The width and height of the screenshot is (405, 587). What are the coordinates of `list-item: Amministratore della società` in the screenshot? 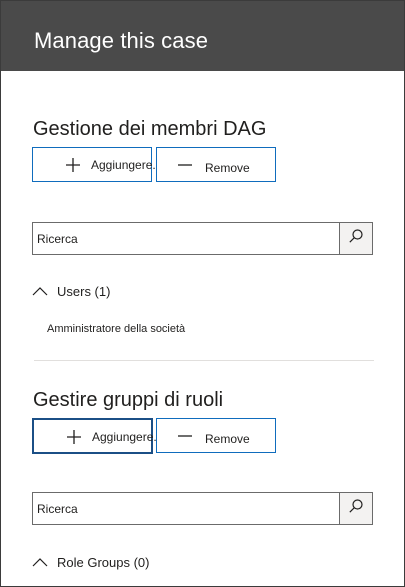 It's located at (116, 329).